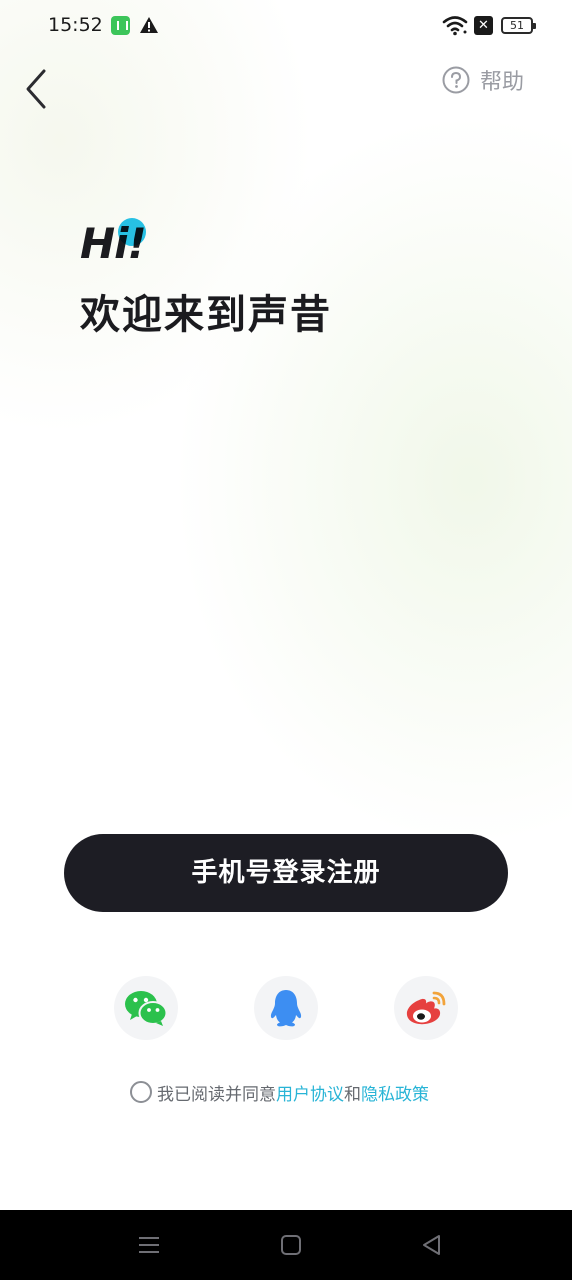  I want to click on chevron-left-icon, so click(36, 89).